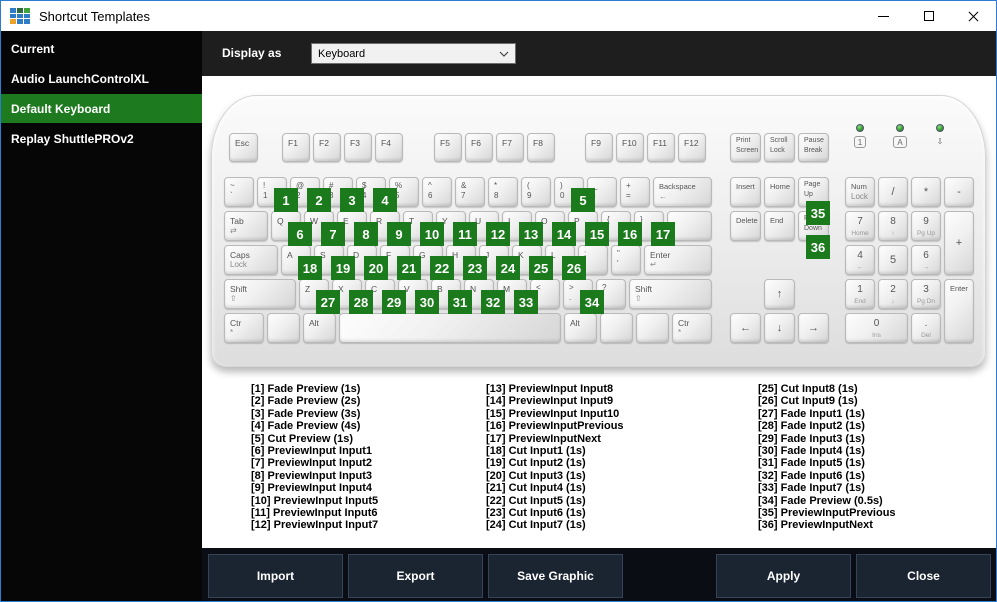 The height and width of the screenshot is (602, 997). Describe the element at coordinates (306, 426) in the screenshot. I see `legend-entry: [4] Fade Preview (4s)` at that location.